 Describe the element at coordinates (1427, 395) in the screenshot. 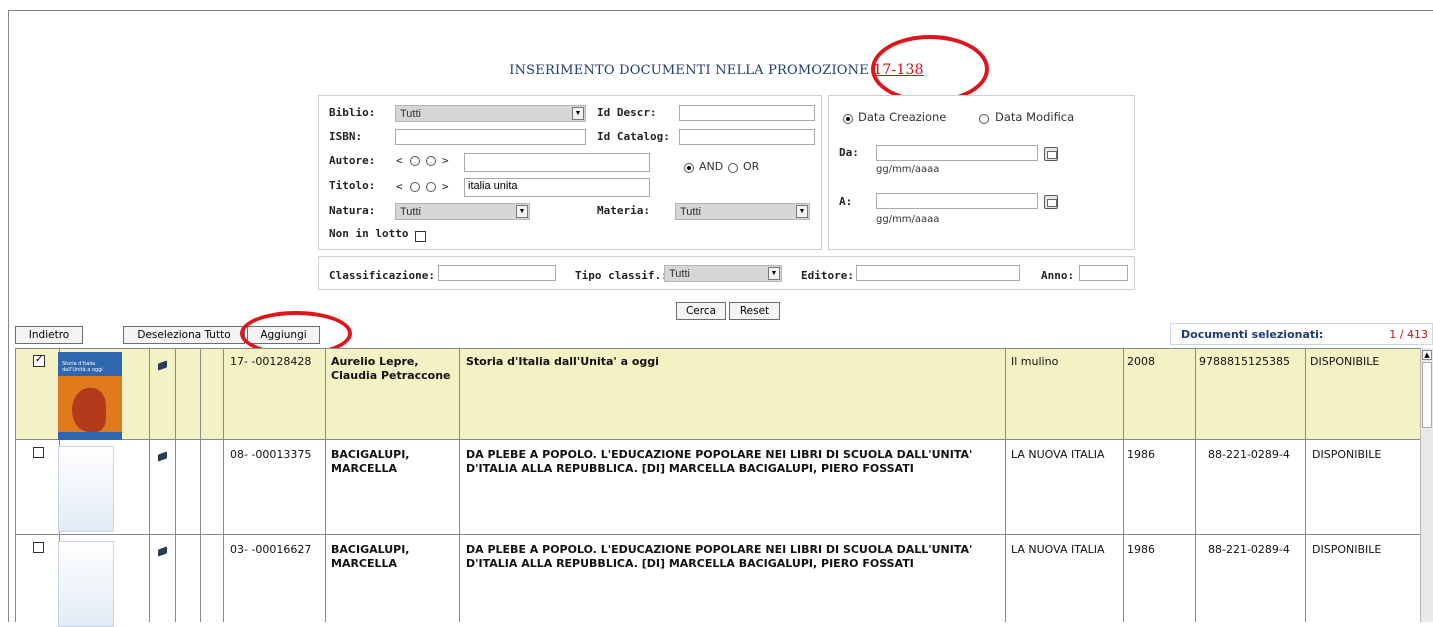

I see `scrollbar-thumb` at that location.